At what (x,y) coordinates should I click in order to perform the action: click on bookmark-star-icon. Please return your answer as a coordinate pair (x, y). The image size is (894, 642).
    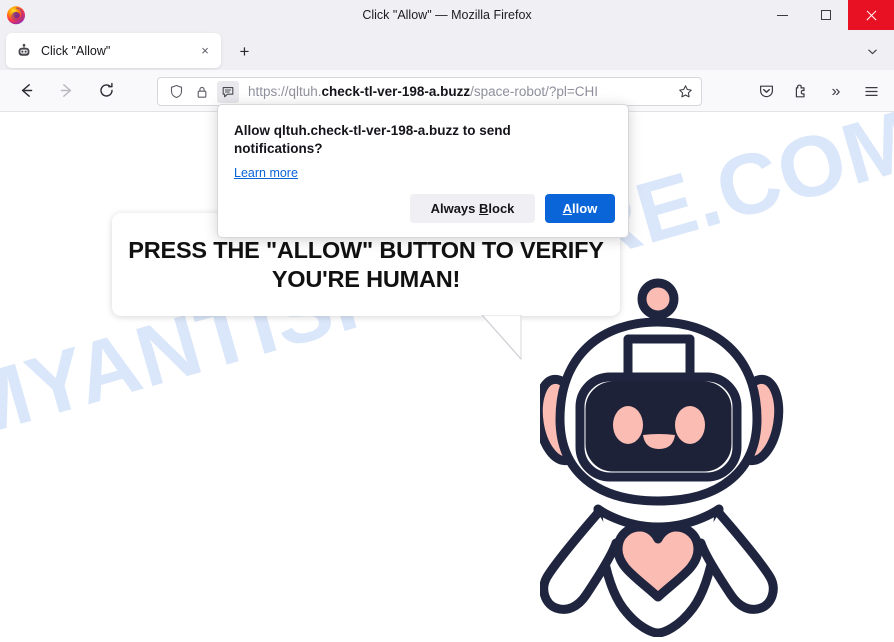
    Looking at the image, I should click on (685, 92).